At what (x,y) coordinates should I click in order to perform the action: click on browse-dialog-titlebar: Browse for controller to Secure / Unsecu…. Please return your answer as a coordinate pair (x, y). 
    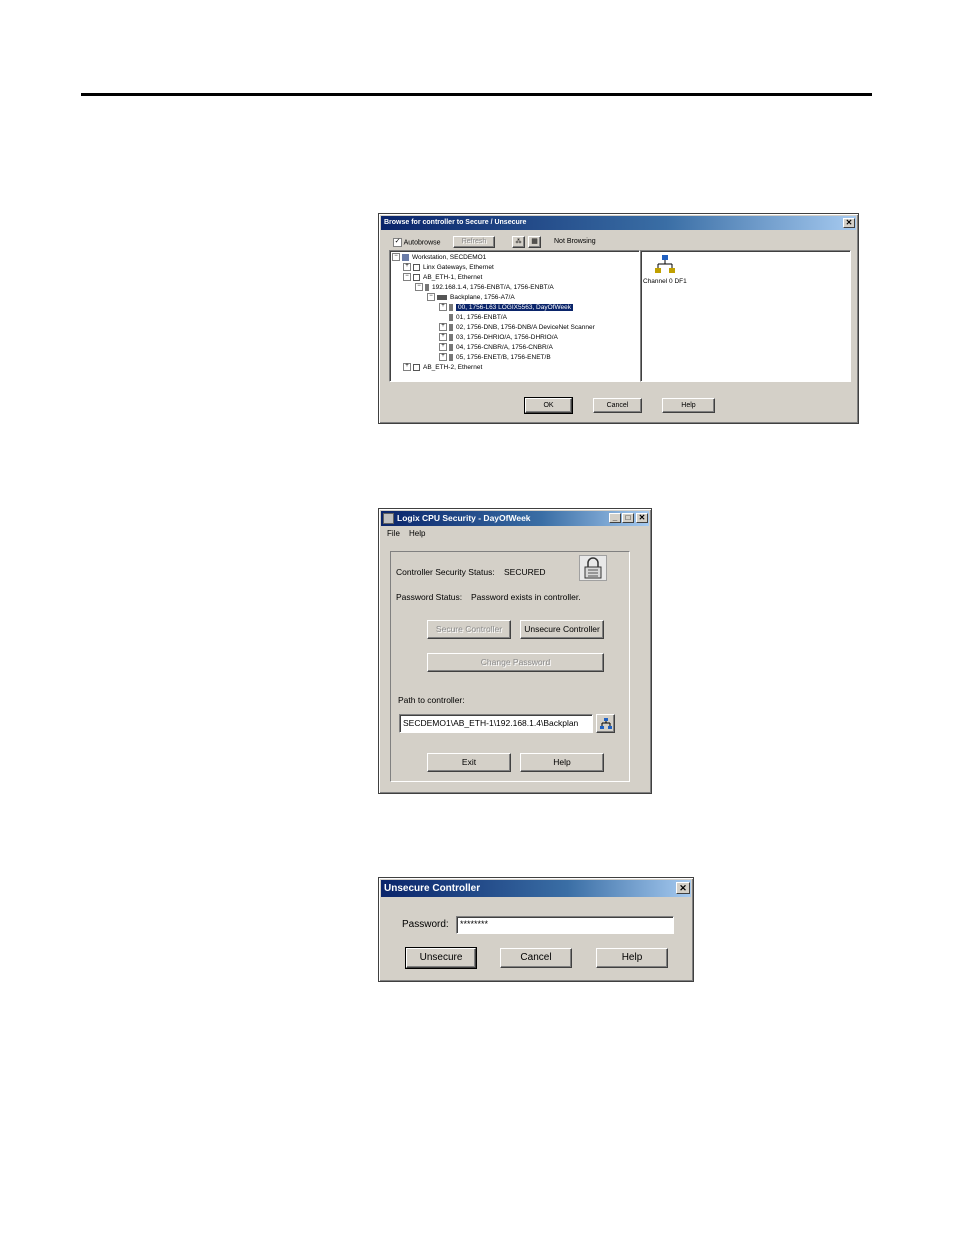
    Looking at the image, I should click on (618, 223).